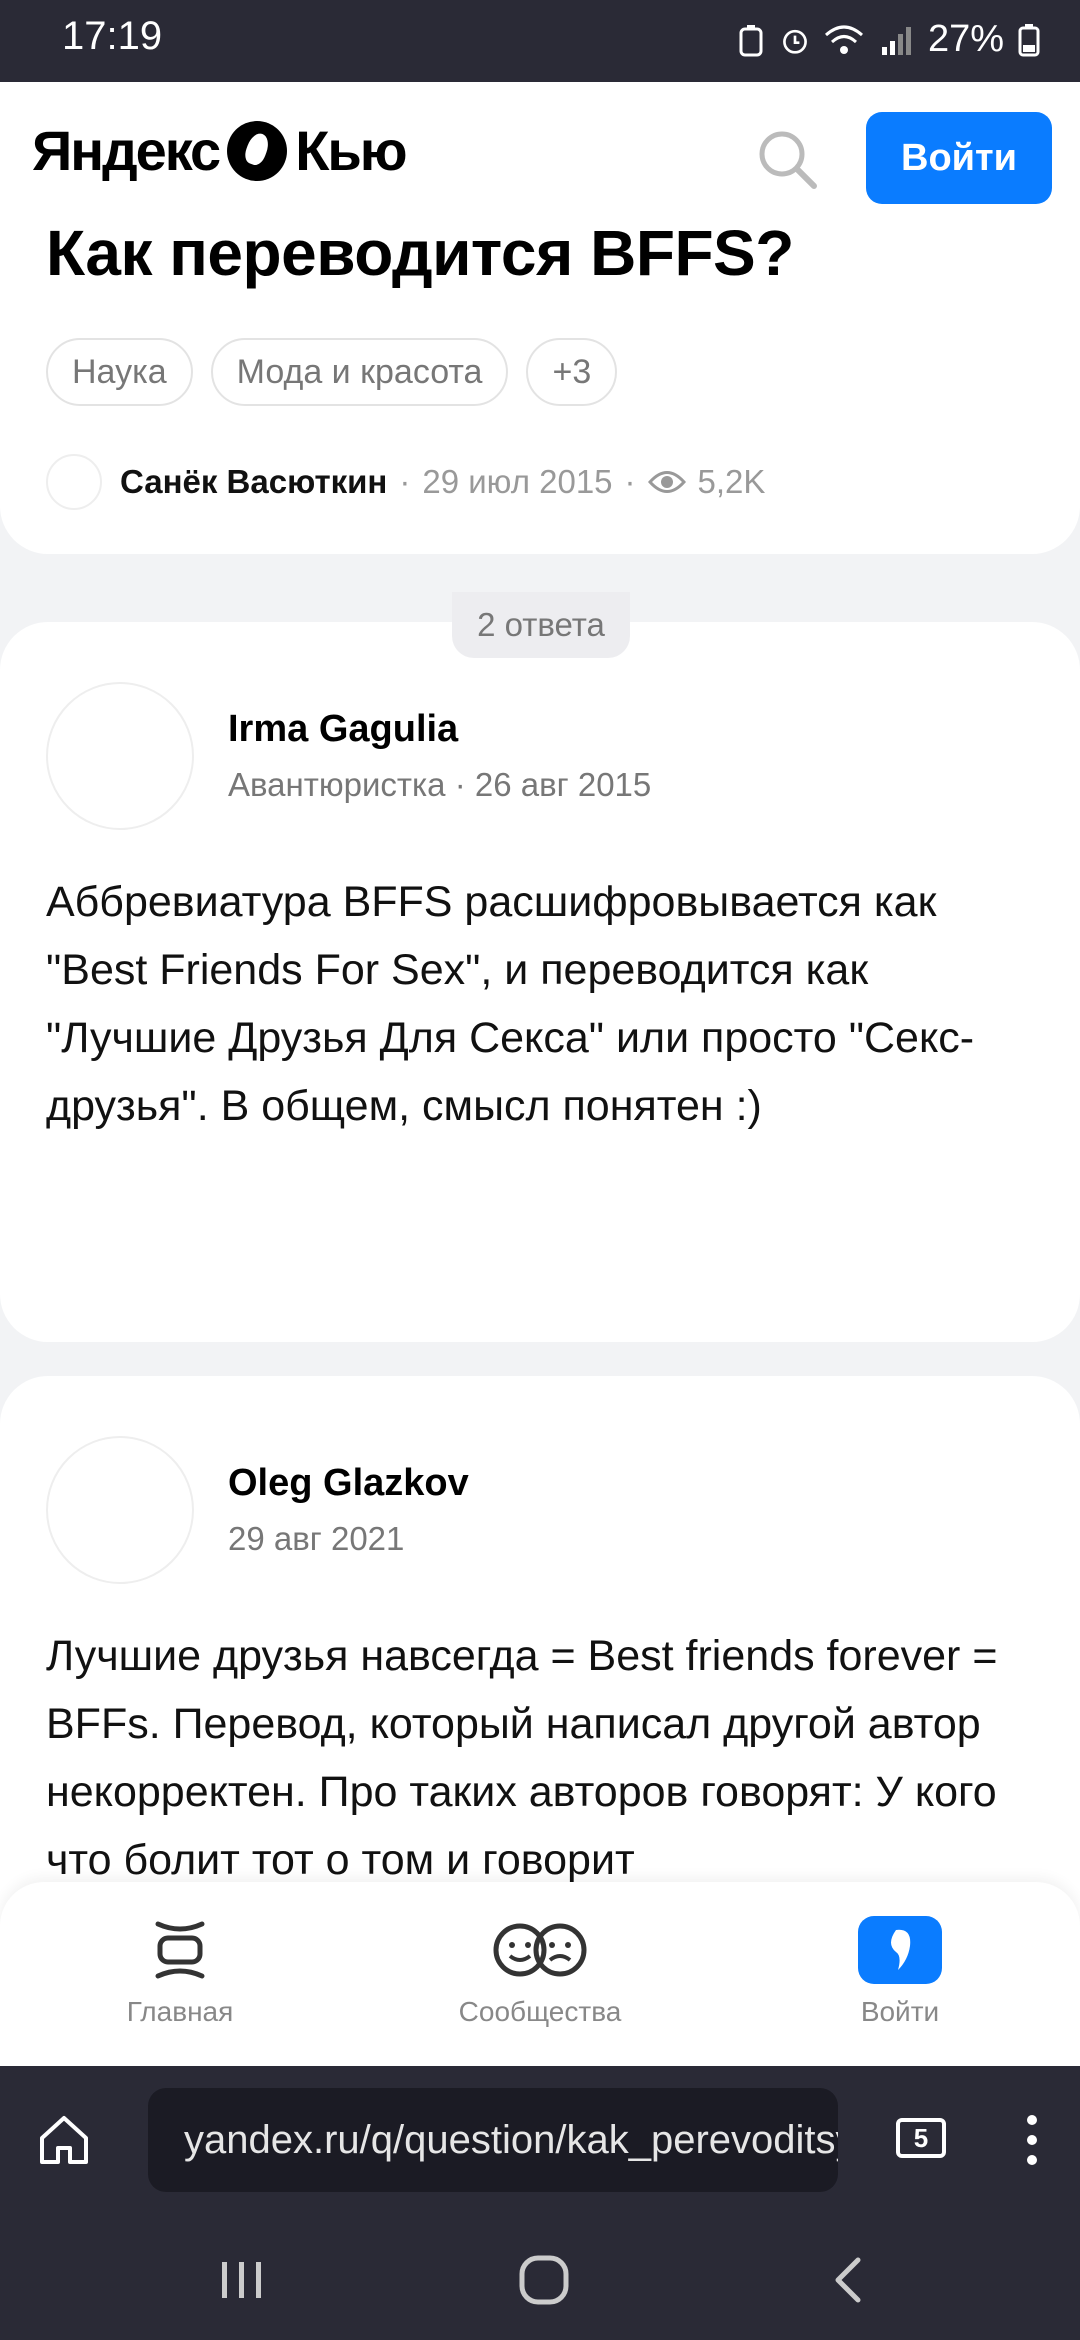  I want to click on nav-login: Войти, so click(900, 1969).